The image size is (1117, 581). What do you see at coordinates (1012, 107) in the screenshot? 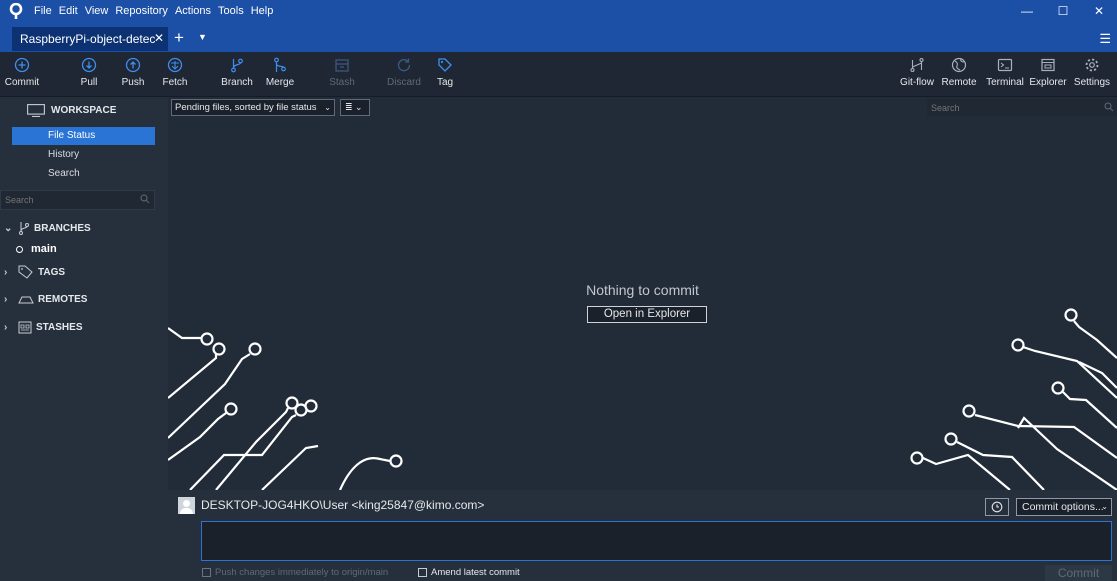
I see `file-search-input` at bounding box center [1012, 107].